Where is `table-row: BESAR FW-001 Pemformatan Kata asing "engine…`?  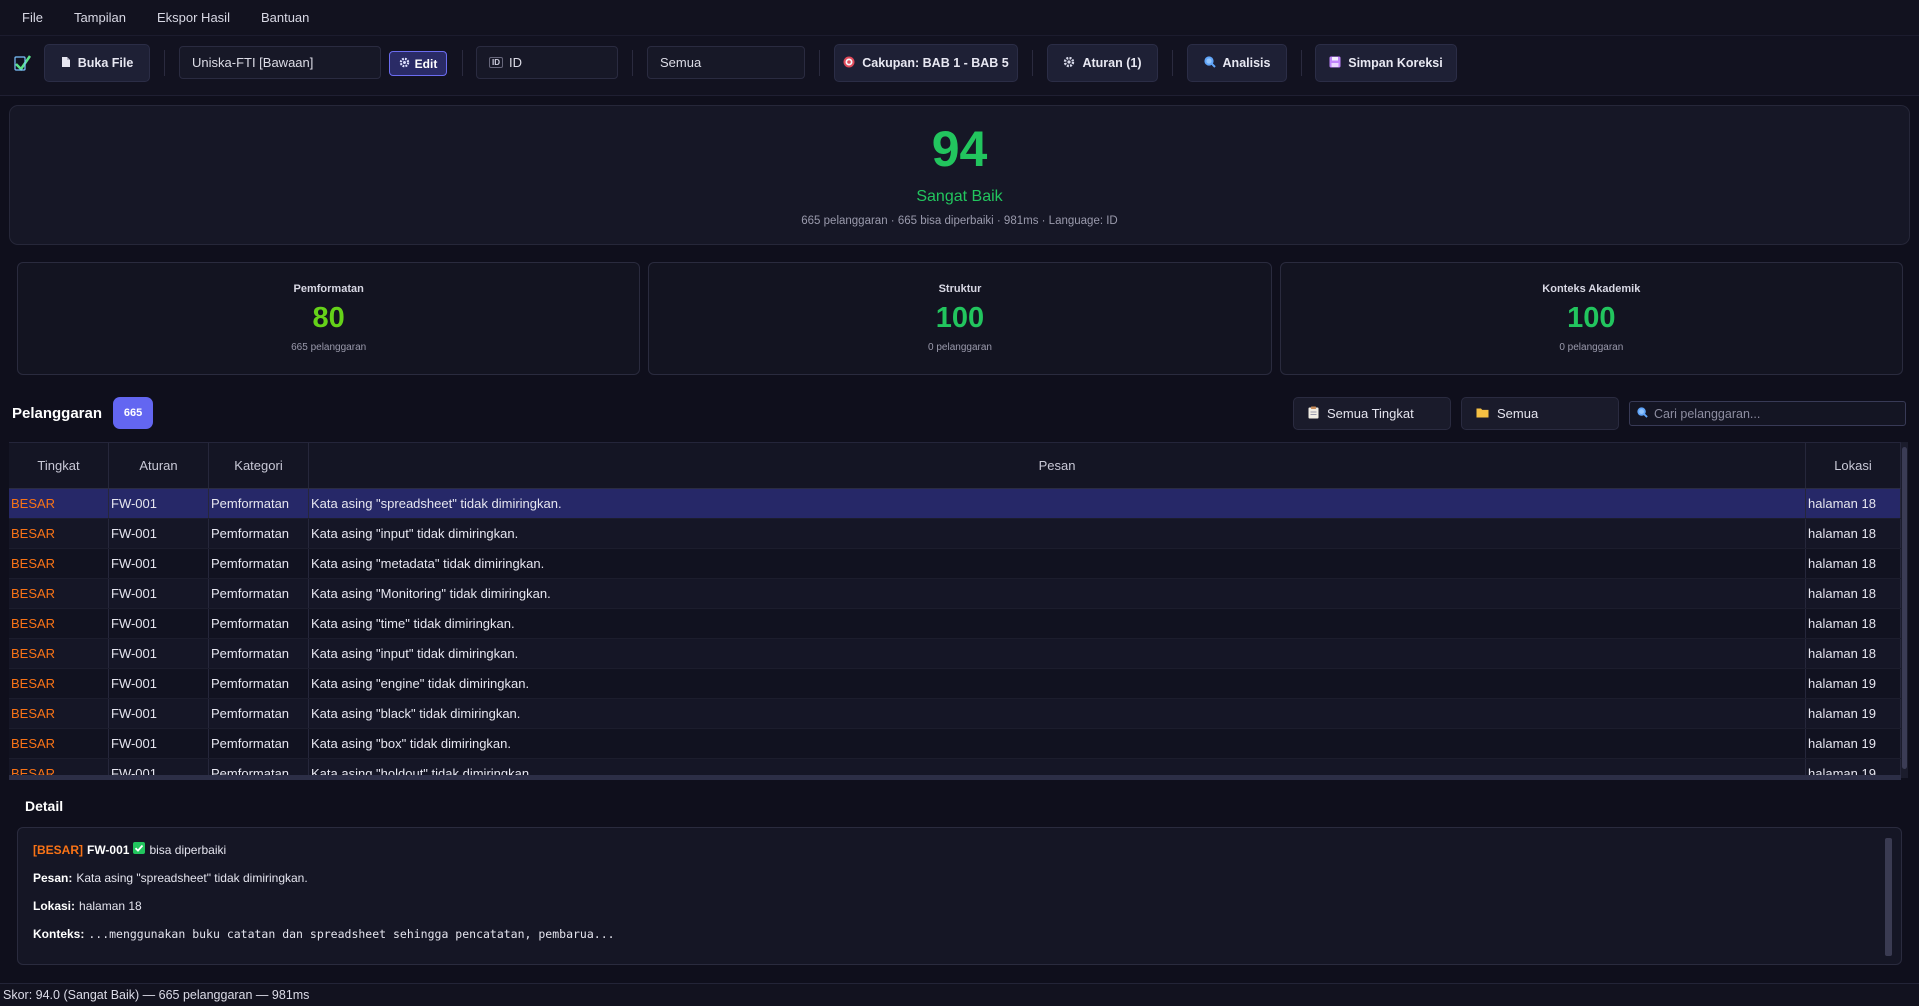
table-row: BESAR FW-001 Pemformatan Kata asing "engine… is located at coordinates (955, 684).